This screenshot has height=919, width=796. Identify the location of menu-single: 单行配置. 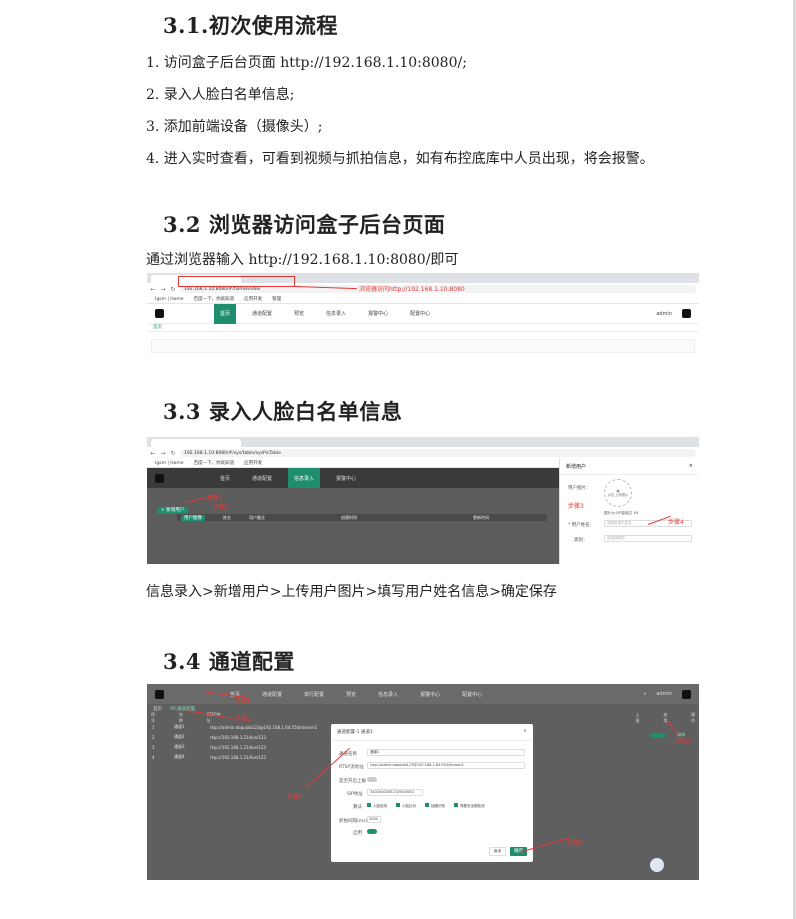
(314, 694).